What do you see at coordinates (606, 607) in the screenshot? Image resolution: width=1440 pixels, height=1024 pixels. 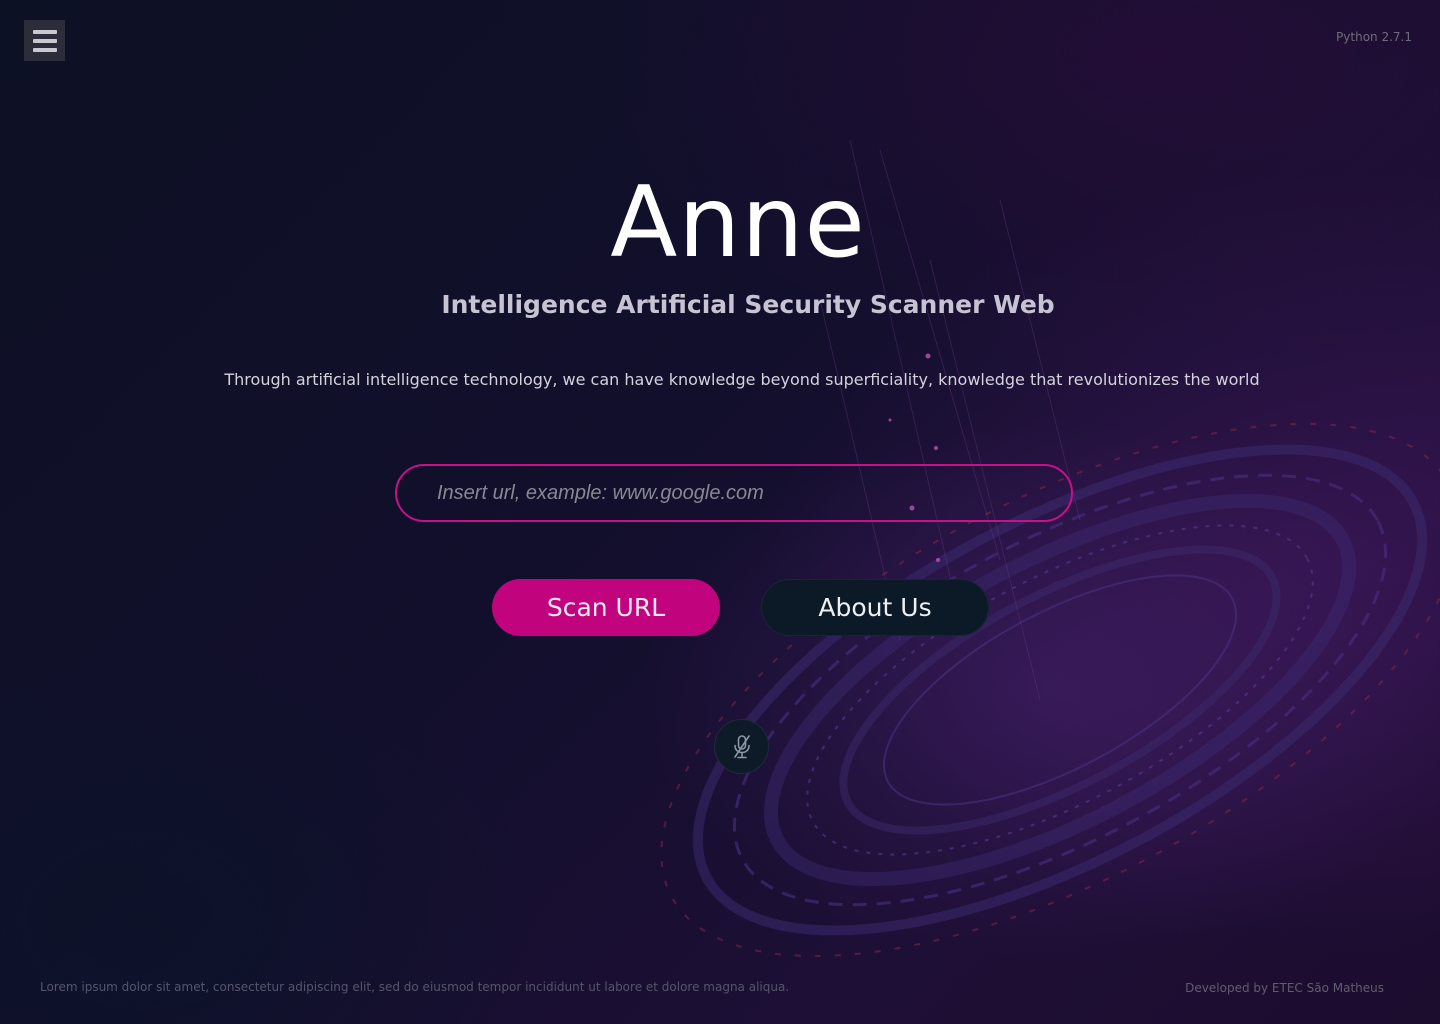 I see `scan-url-button: Scan URL` at bounding box center [606, 607].